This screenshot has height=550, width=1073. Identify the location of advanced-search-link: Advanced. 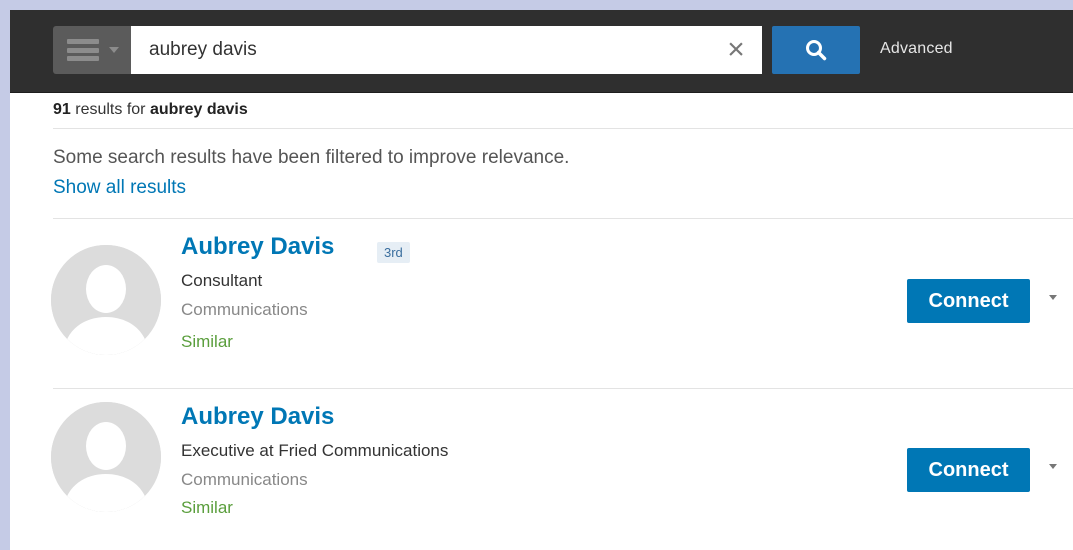
(916, 49).